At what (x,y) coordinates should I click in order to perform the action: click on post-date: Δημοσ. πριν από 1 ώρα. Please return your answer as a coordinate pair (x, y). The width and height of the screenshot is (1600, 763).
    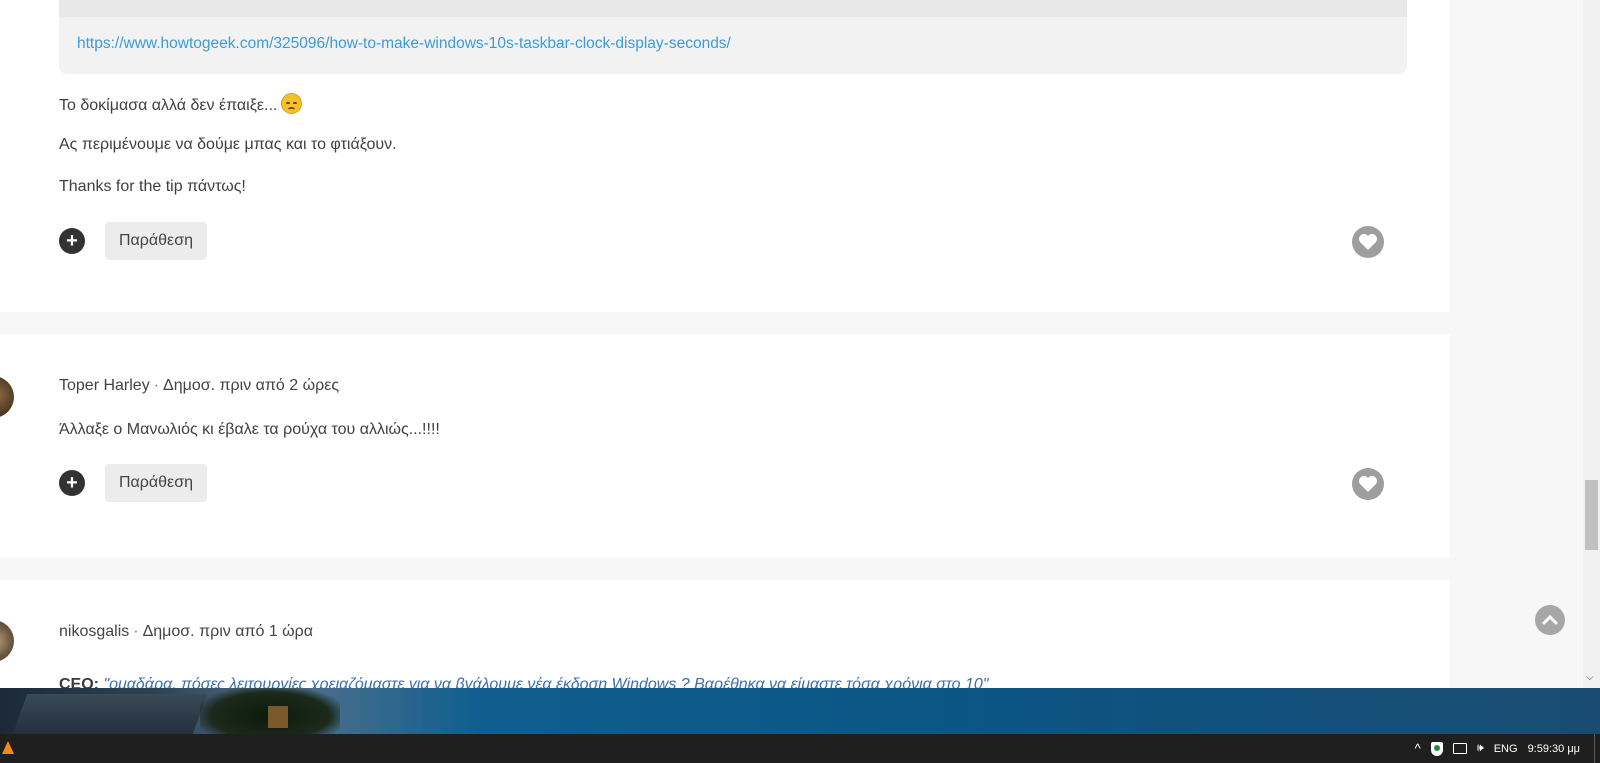
    Looking at the image, I should click on (228, 631).